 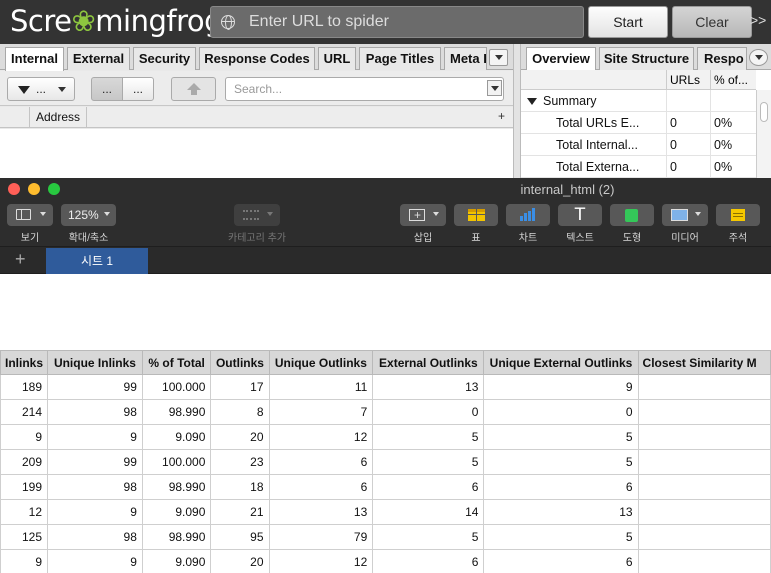 I want to click on tab-internal: Internal, so click(x=34, y=59).